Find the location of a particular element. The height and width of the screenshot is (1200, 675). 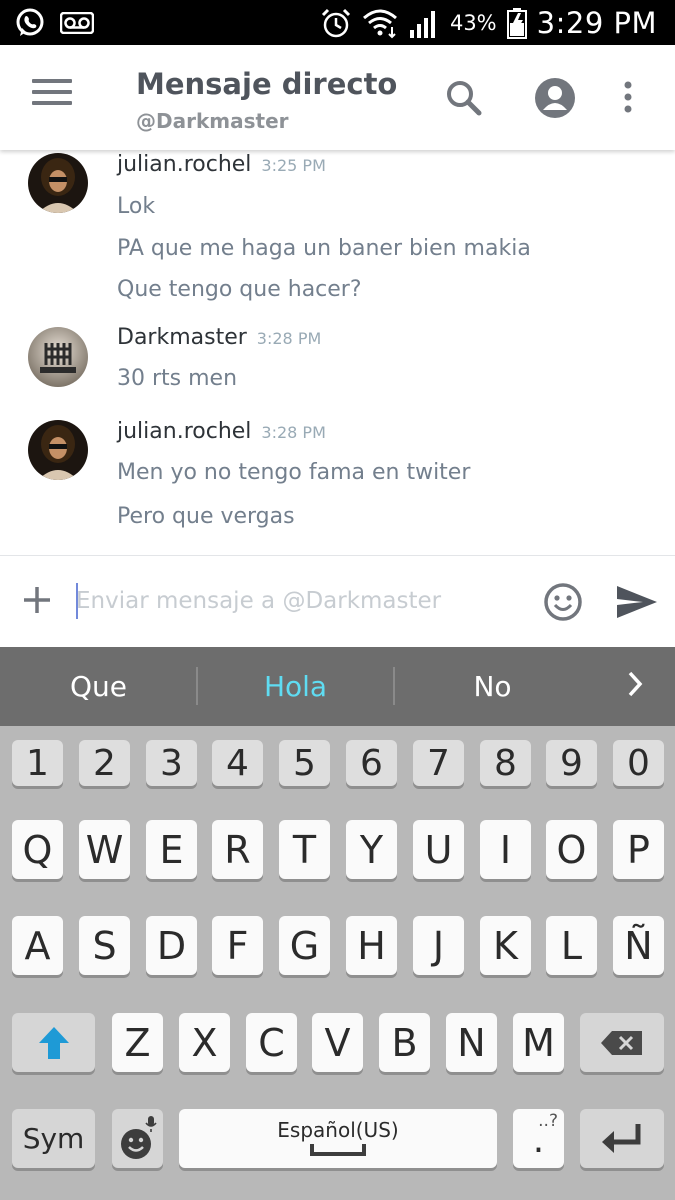

key-k: K is located at coordinates (505, 945).